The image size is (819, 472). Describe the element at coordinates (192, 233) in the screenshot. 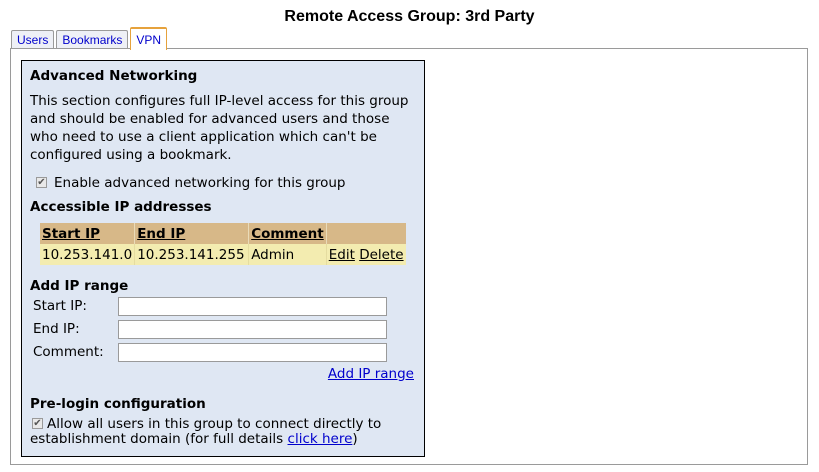

I see `column-header-end-ip: End IP` at that location.